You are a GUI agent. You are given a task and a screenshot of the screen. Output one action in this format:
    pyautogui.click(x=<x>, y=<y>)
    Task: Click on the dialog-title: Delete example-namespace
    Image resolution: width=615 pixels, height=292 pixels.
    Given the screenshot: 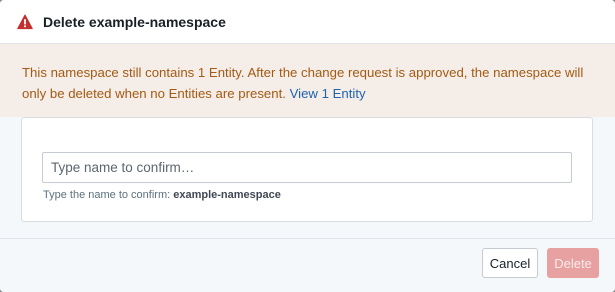 What is the action you would take?
    pyautogui.click(x=134, y=21)
    